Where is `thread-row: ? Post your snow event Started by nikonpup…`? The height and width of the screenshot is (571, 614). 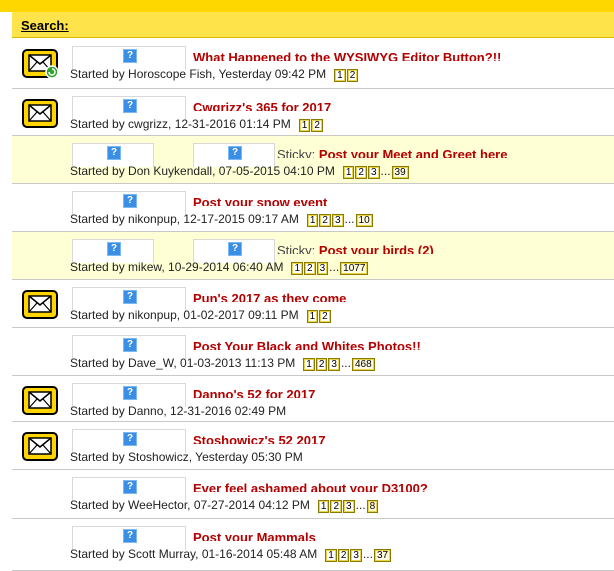 thread-row: ? Post your snow event Started by nikonpup… is located at coordinates (313, 208).